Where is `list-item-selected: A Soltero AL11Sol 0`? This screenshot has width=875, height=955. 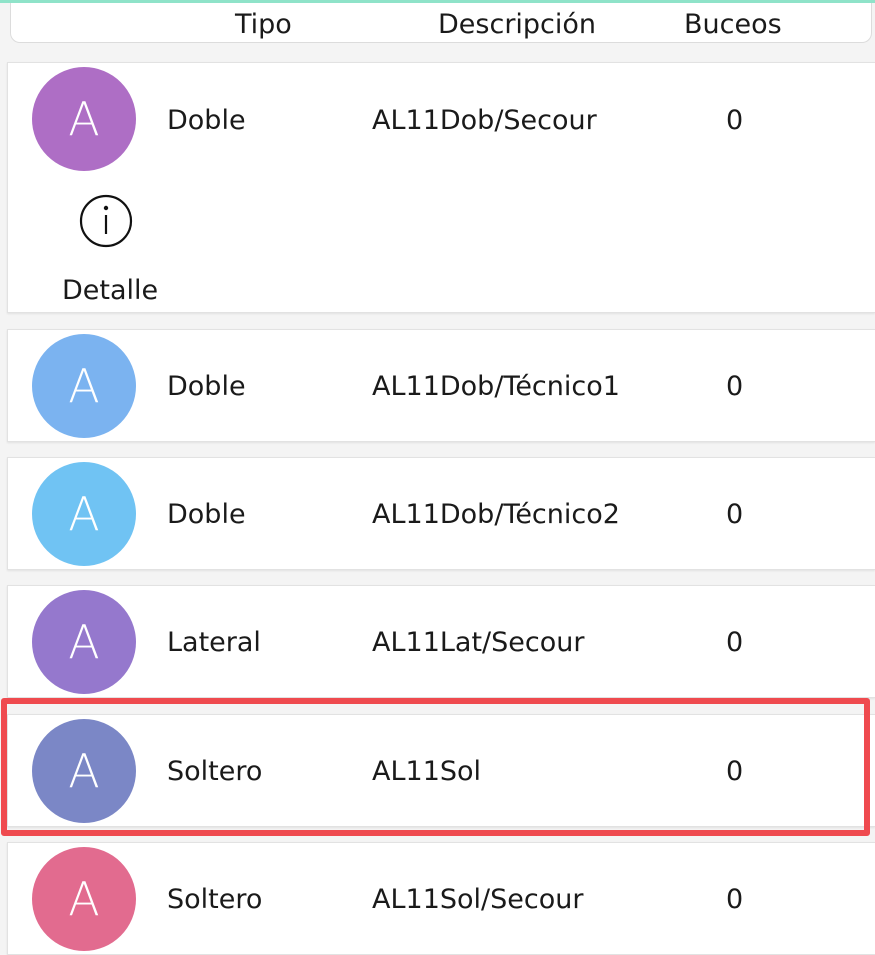
list-item-selected: A Soltero AL11Sol 0 is located at coordinates (441, 770).